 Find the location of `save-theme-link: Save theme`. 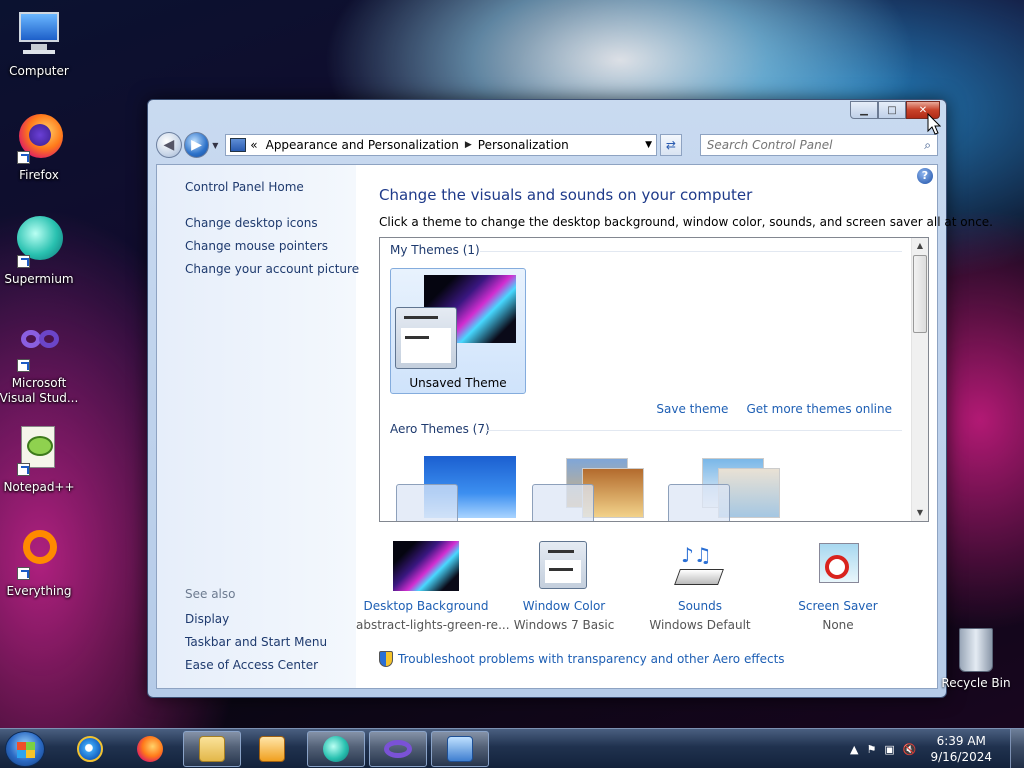

save-theme-link: Save theme is located at coordinates (692, 409).